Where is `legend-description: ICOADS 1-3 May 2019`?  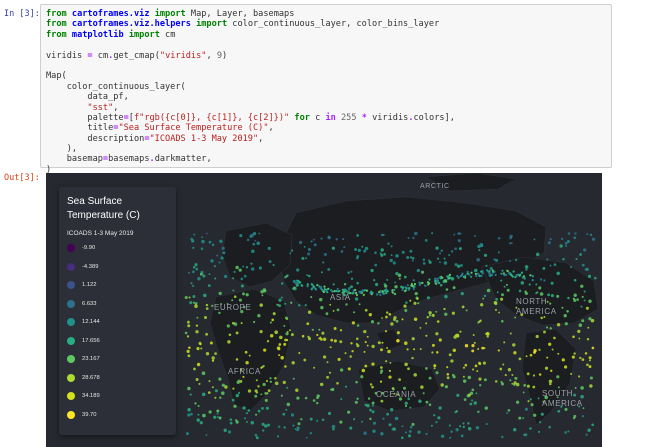 legend-description: ICOADS 1-3 May 2019 is located at coordinates (100, 233).